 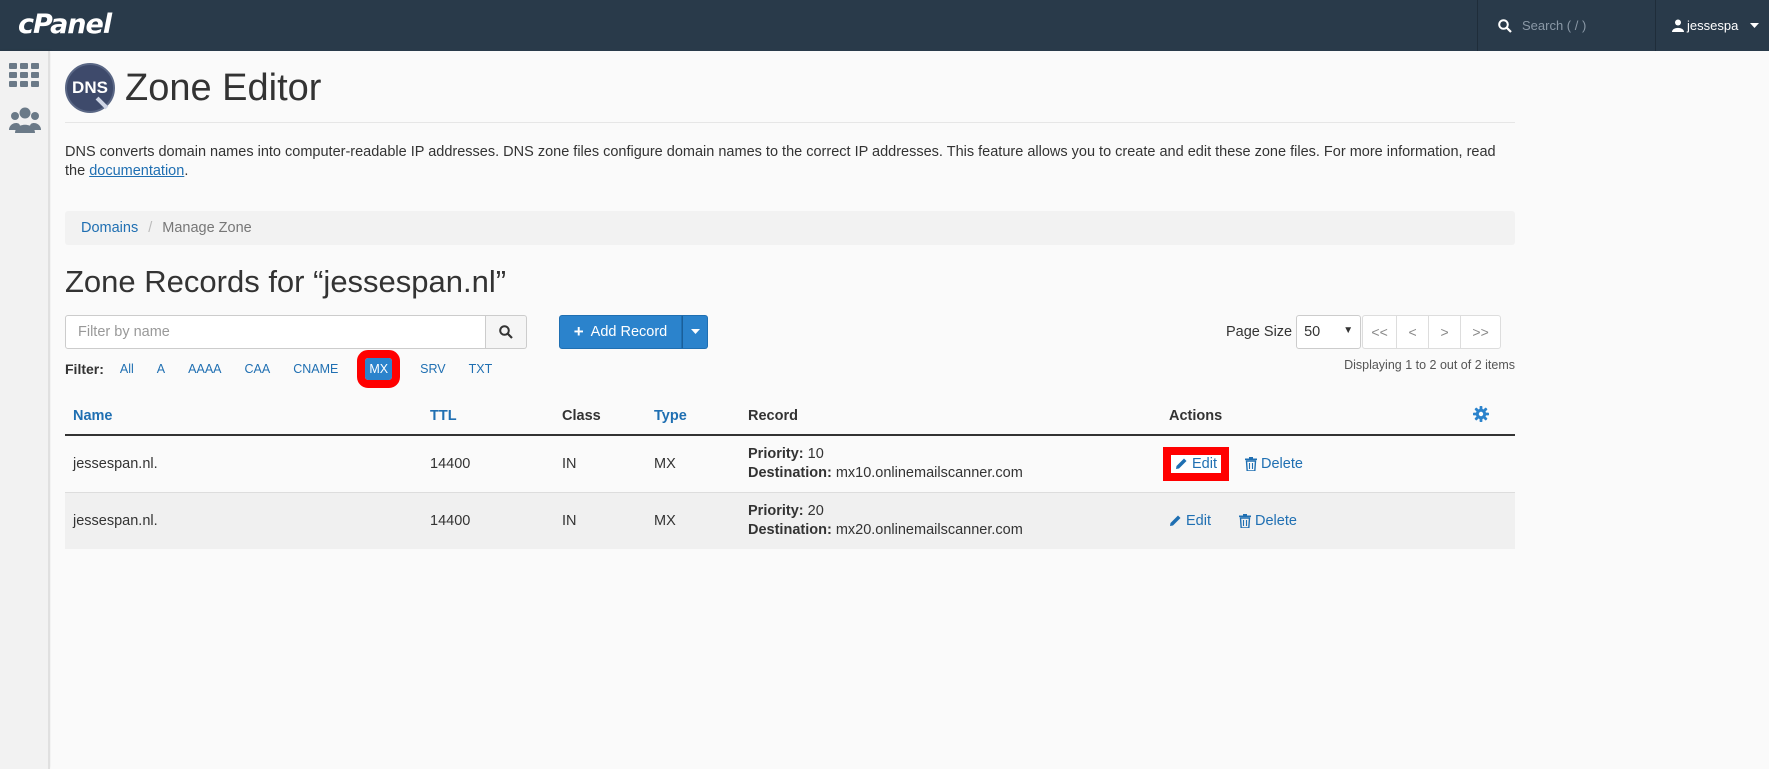 I want to click on filter-a: A, so click(x=161, y=369).